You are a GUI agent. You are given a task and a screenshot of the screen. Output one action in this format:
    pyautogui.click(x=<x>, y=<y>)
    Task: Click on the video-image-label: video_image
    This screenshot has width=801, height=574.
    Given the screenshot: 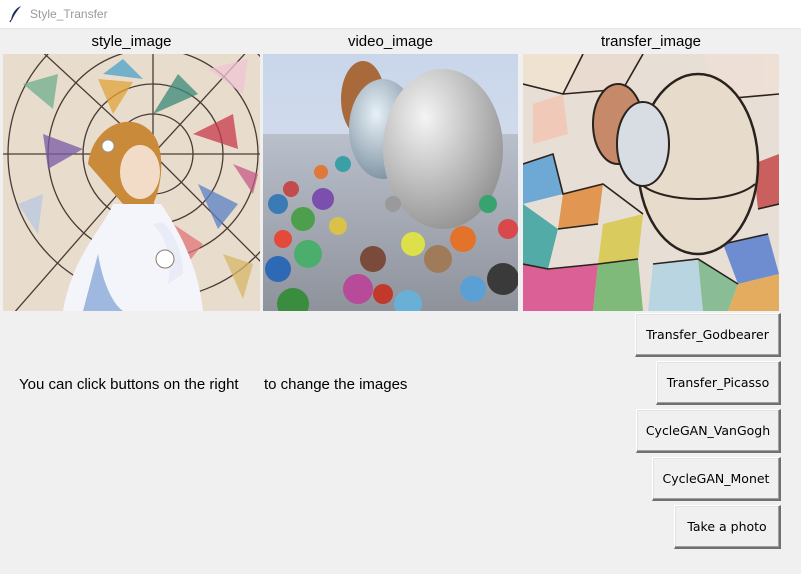 What is the action you would take?
    pyautogui.click(x=390, y=41)
    